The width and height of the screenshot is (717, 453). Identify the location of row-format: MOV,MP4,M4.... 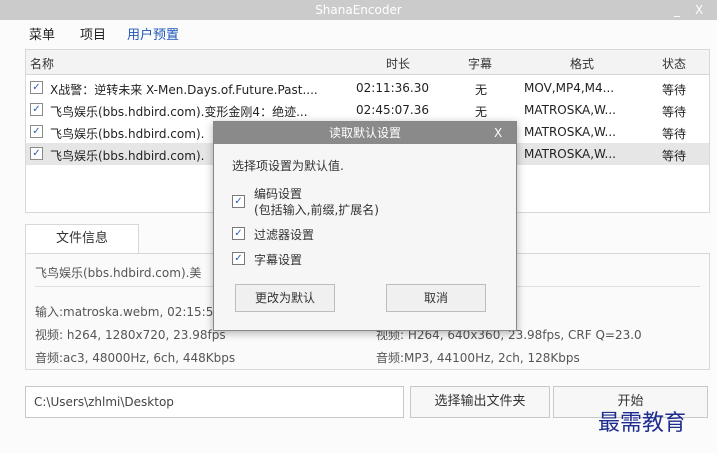
(569, 88).